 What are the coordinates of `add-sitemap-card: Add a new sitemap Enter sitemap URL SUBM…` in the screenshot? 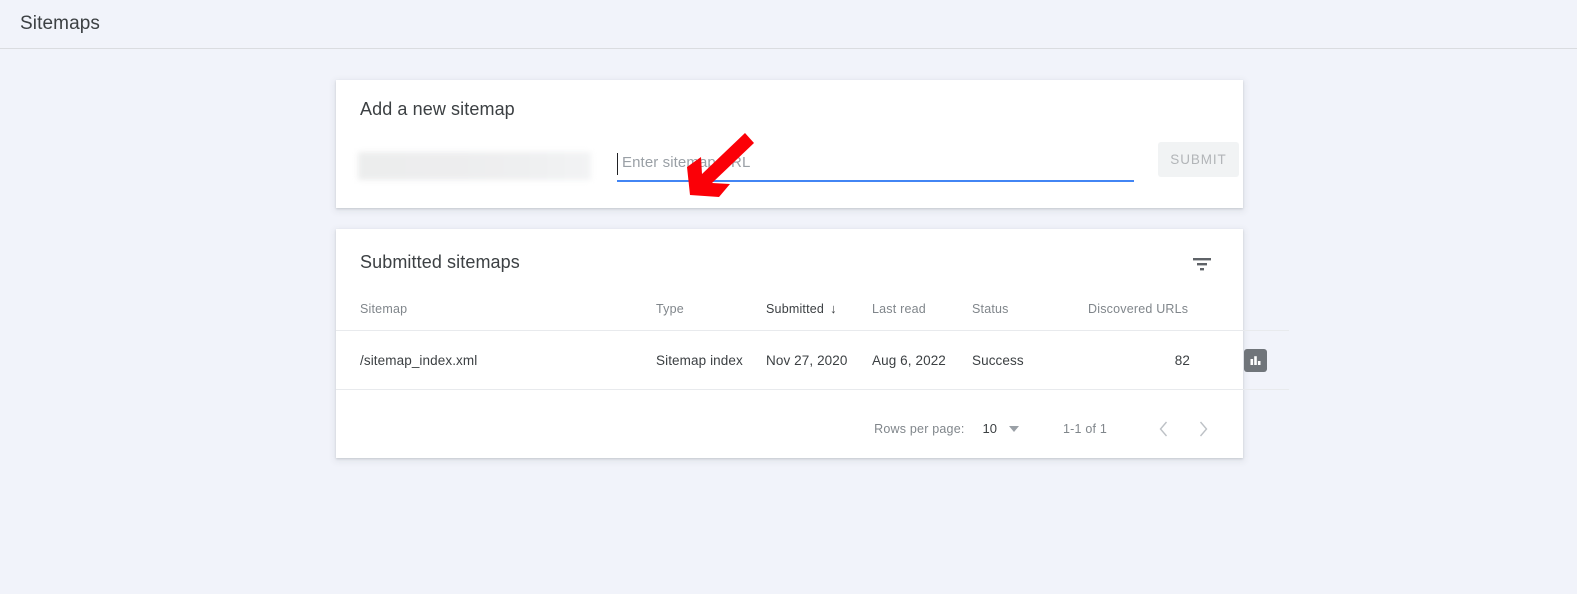 It's located at (789, 144).